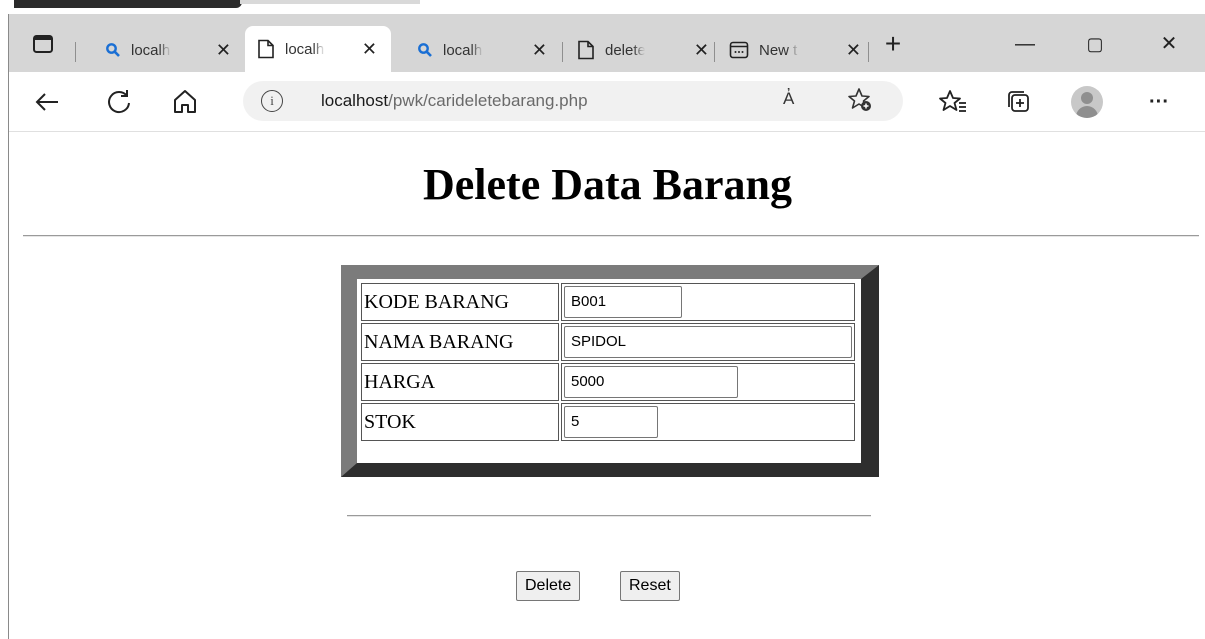 This screenshot has width=1205, height=639. I want to click on home-icon, so click(185, 102).